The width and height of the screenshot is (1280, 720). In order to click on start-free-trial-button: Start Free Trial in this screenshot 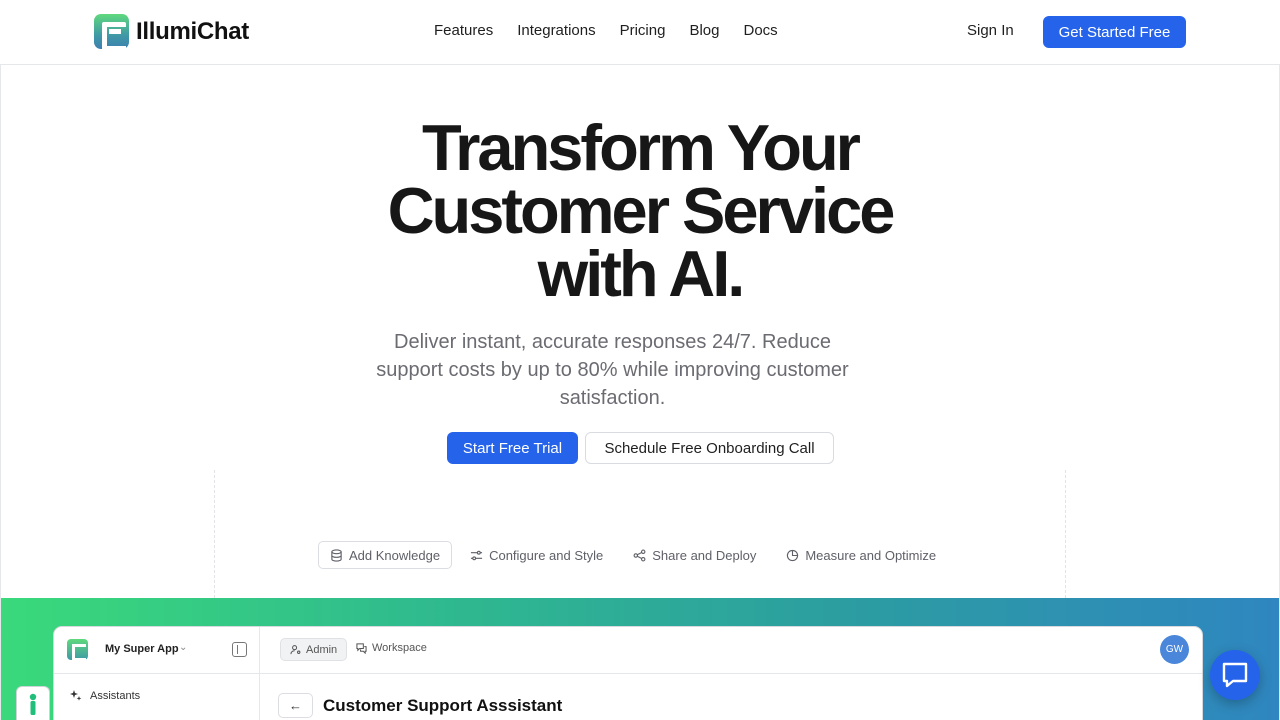, I will do `click(512, 448)`.